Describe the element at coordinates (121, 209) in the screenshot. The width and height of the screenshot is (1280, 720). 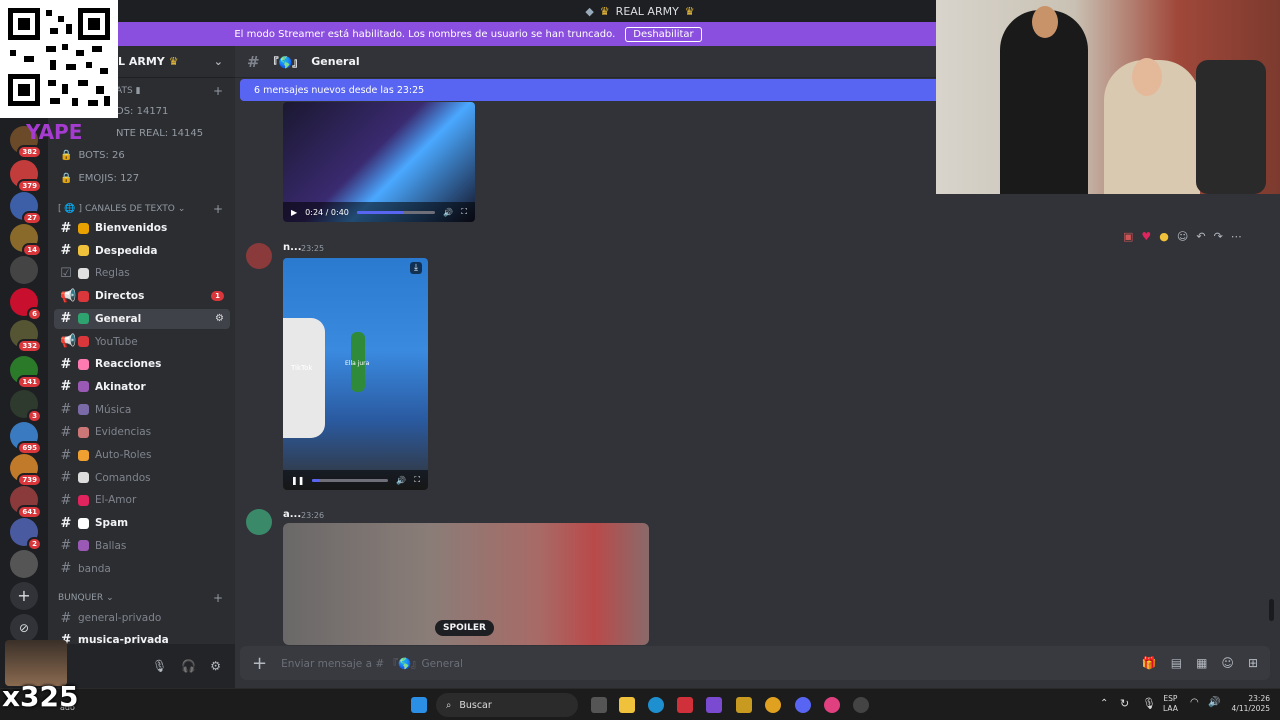
I see `text-category: [ 🌐 ] CANALES DE TEXTO ⌄` at that location.